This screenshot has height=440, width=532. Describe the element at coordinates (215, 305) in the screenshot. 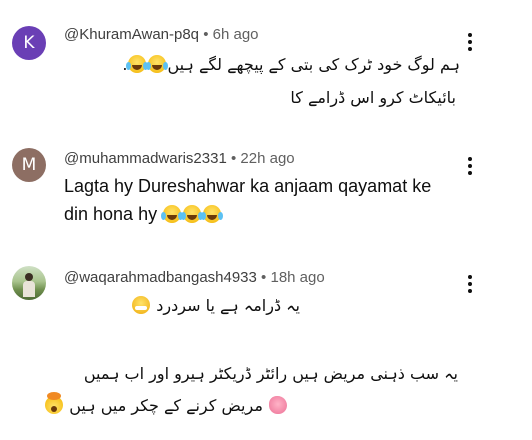

I see `comment-text-line: یہ ڈرامہ ہے یا سردرد` at that location.